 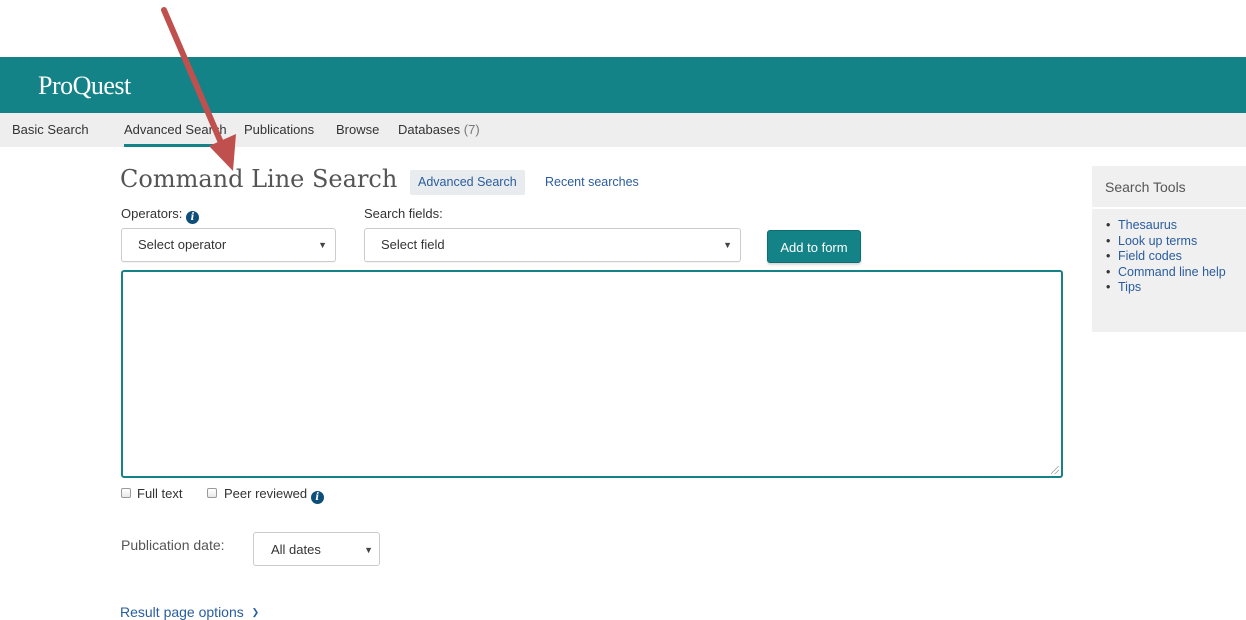 I want to click on peer-reviewed-row: Peer reviewed i, so click(x=274, y=495).